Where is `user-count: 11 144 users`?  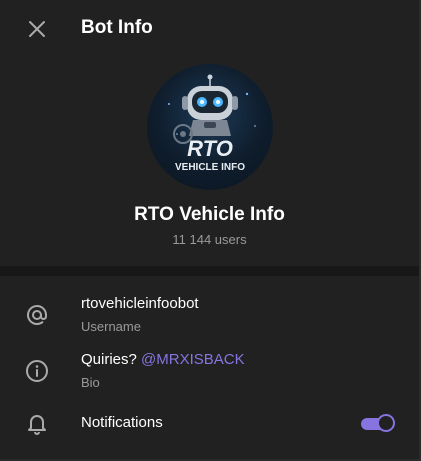
user-count: 11 144 users is located at coordinates (209, 239).